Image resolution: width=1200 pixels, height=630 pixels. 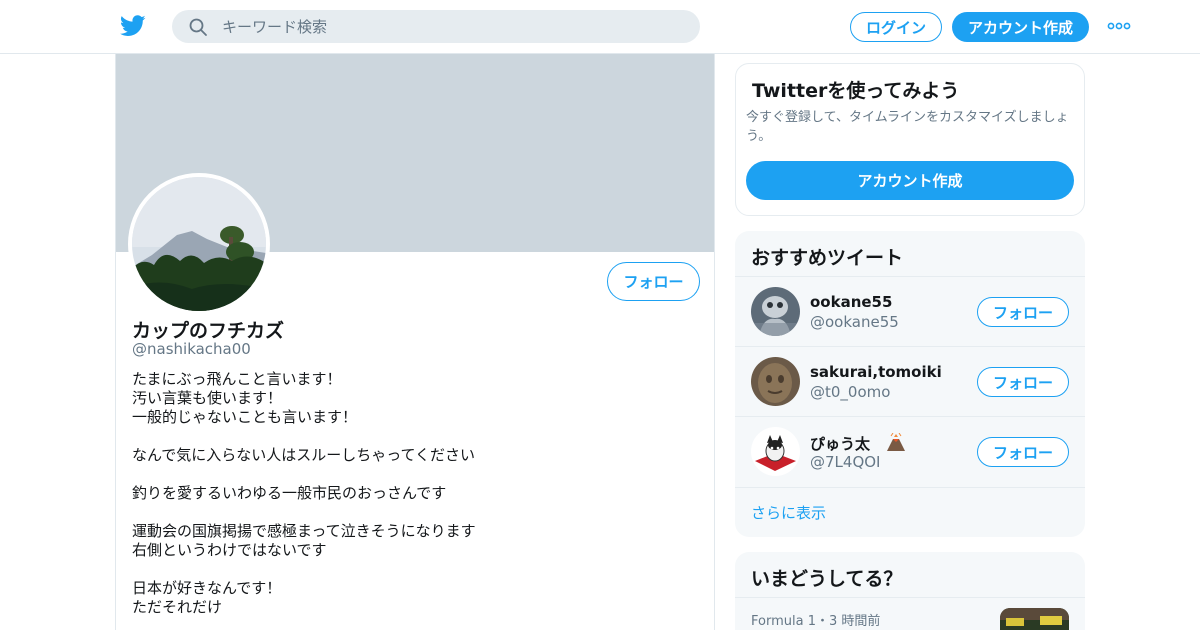 What do you see at coordinates (208, 329) in the screenshot?
I see `profile-name: カップのフチカズ` at bounding box center [208, 329].